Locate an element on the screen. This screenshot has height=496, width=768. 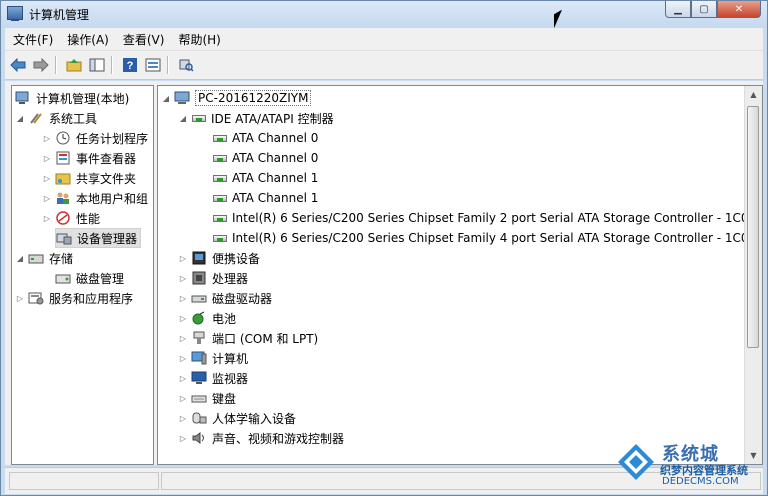
tools-icon is located at coordinates (36, 118).